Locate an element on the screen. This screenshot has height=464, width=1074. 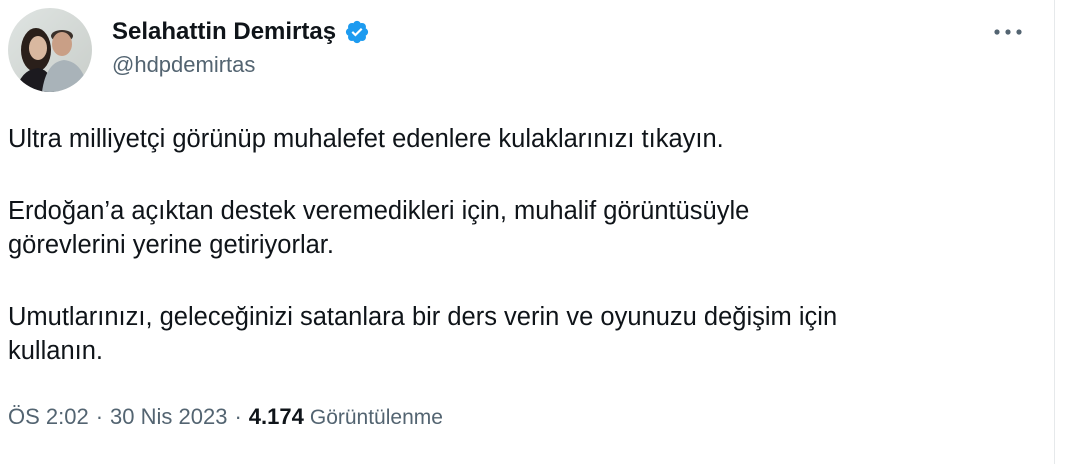
views-count: 4.174 is located at coordinates (276, 416).